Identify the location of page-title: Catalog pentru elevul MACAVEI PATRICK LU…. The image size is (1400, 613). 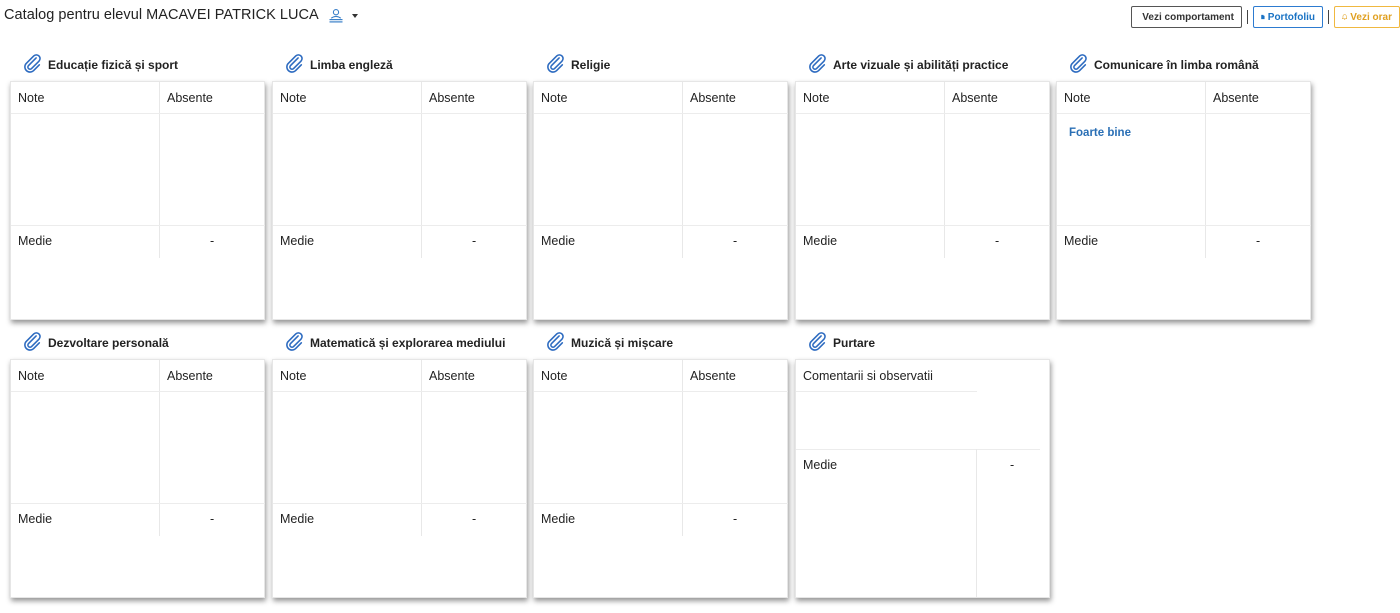
(181, 15).